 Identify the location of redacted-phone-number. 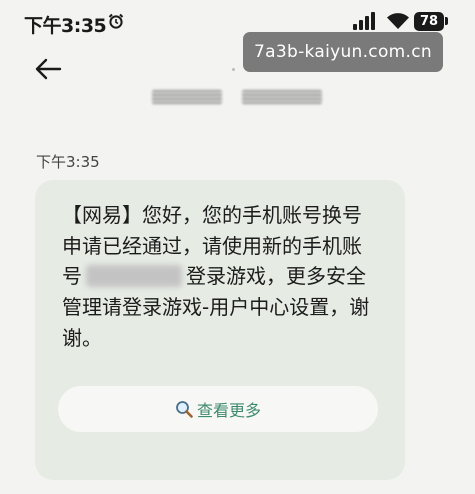
(134, 276).